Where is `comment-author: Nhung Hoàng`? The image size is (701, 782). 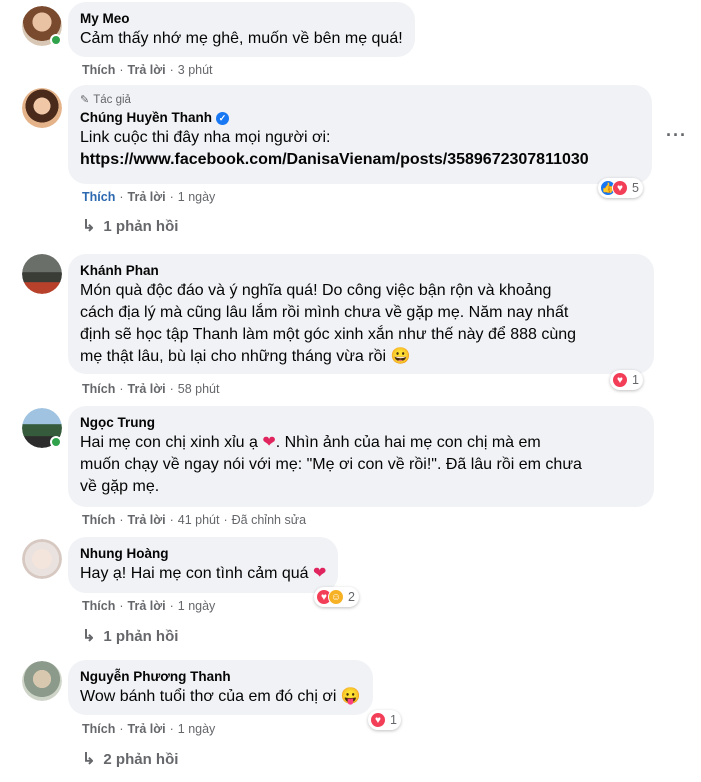
comment-author: Nhung Hoàng is located at coordinates (203, 554).